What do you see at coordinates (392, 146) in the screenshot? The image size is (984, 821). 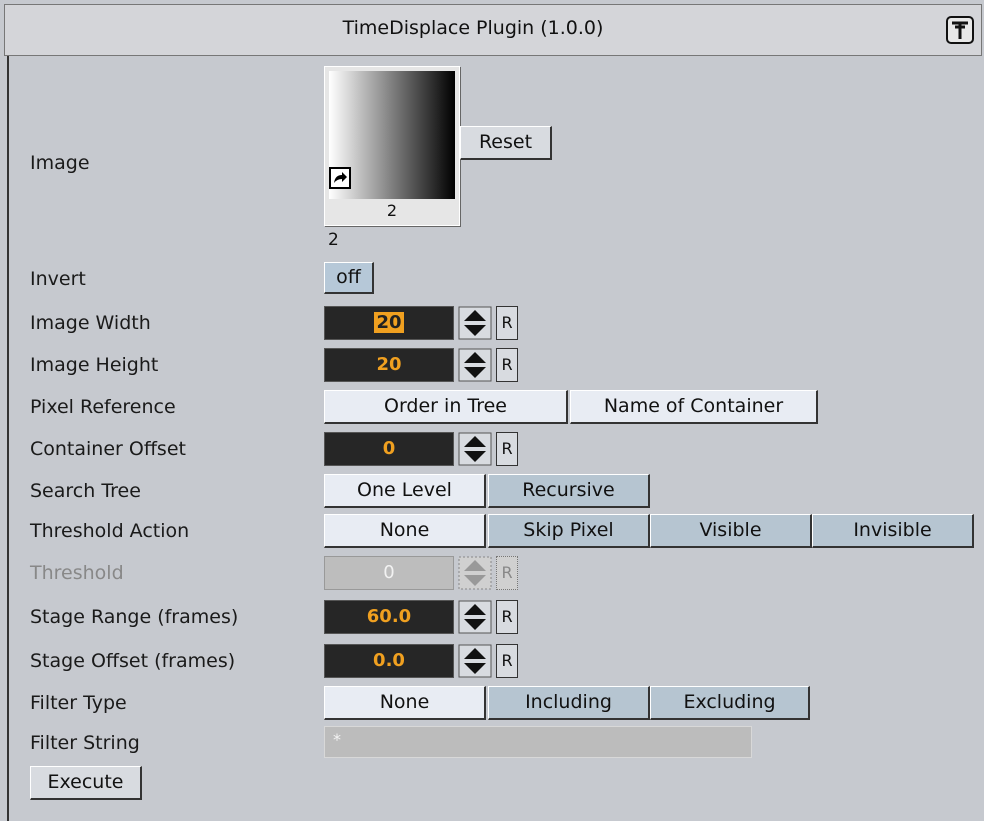 I see `image-thumbnail: 2` at bounding box center [392, 146].